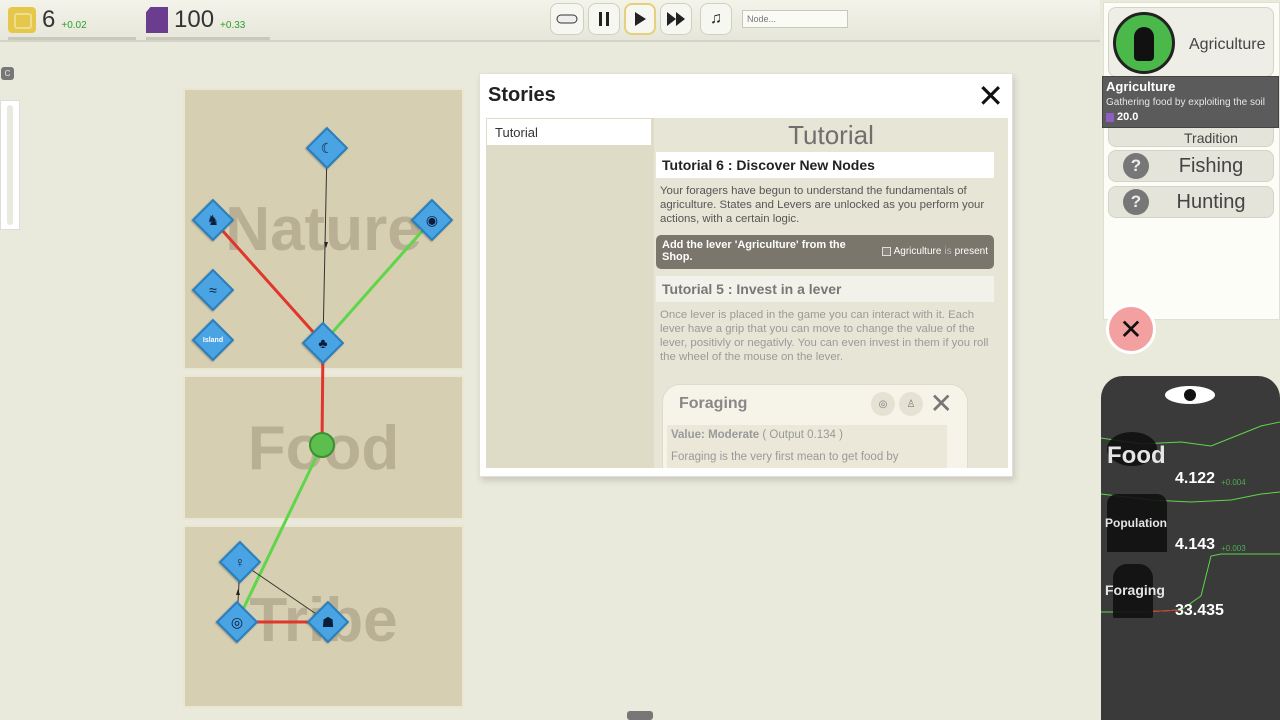 This screenshot has width=1280, height=720. Describe the element at coordinates (432, 219) in the screenshot. I see `fire-icon: ◉` at that location.